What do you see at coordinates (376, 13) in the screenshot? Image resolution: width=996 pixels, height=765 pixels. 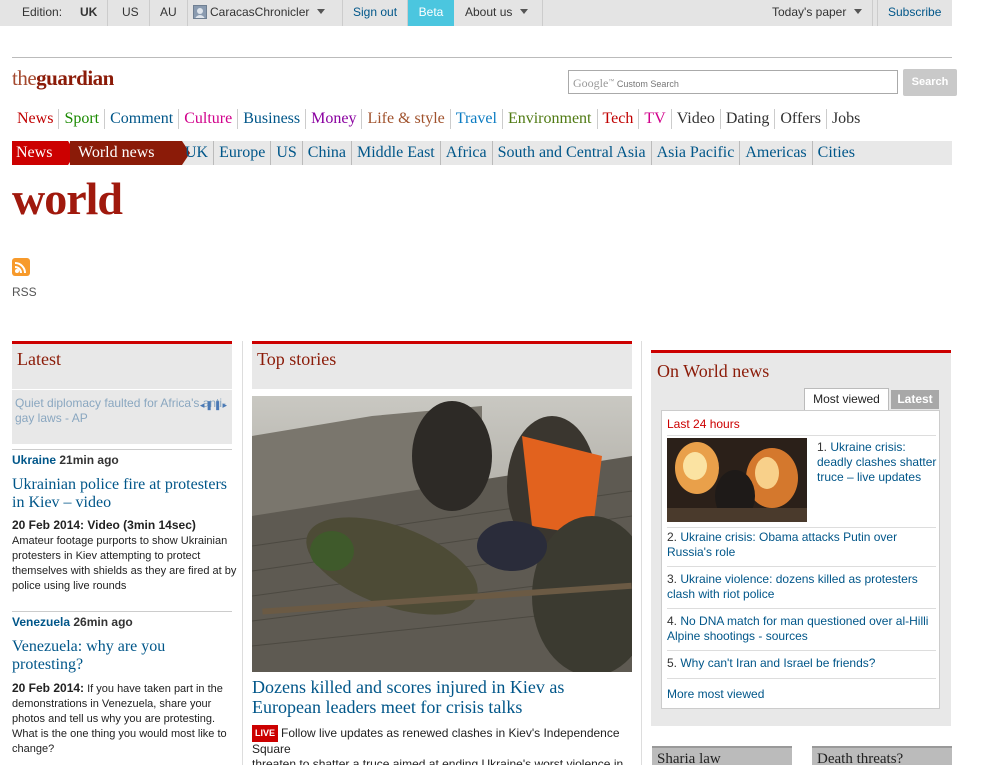 I see `sign-out-link: Sign out` at bounding box center [376, 13].